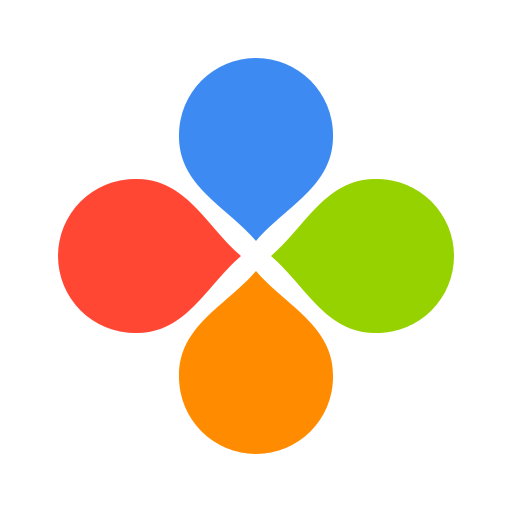 The width and height of the screenshot is (512, 512). I want to click on logo-petal-top, so click(256, 149).